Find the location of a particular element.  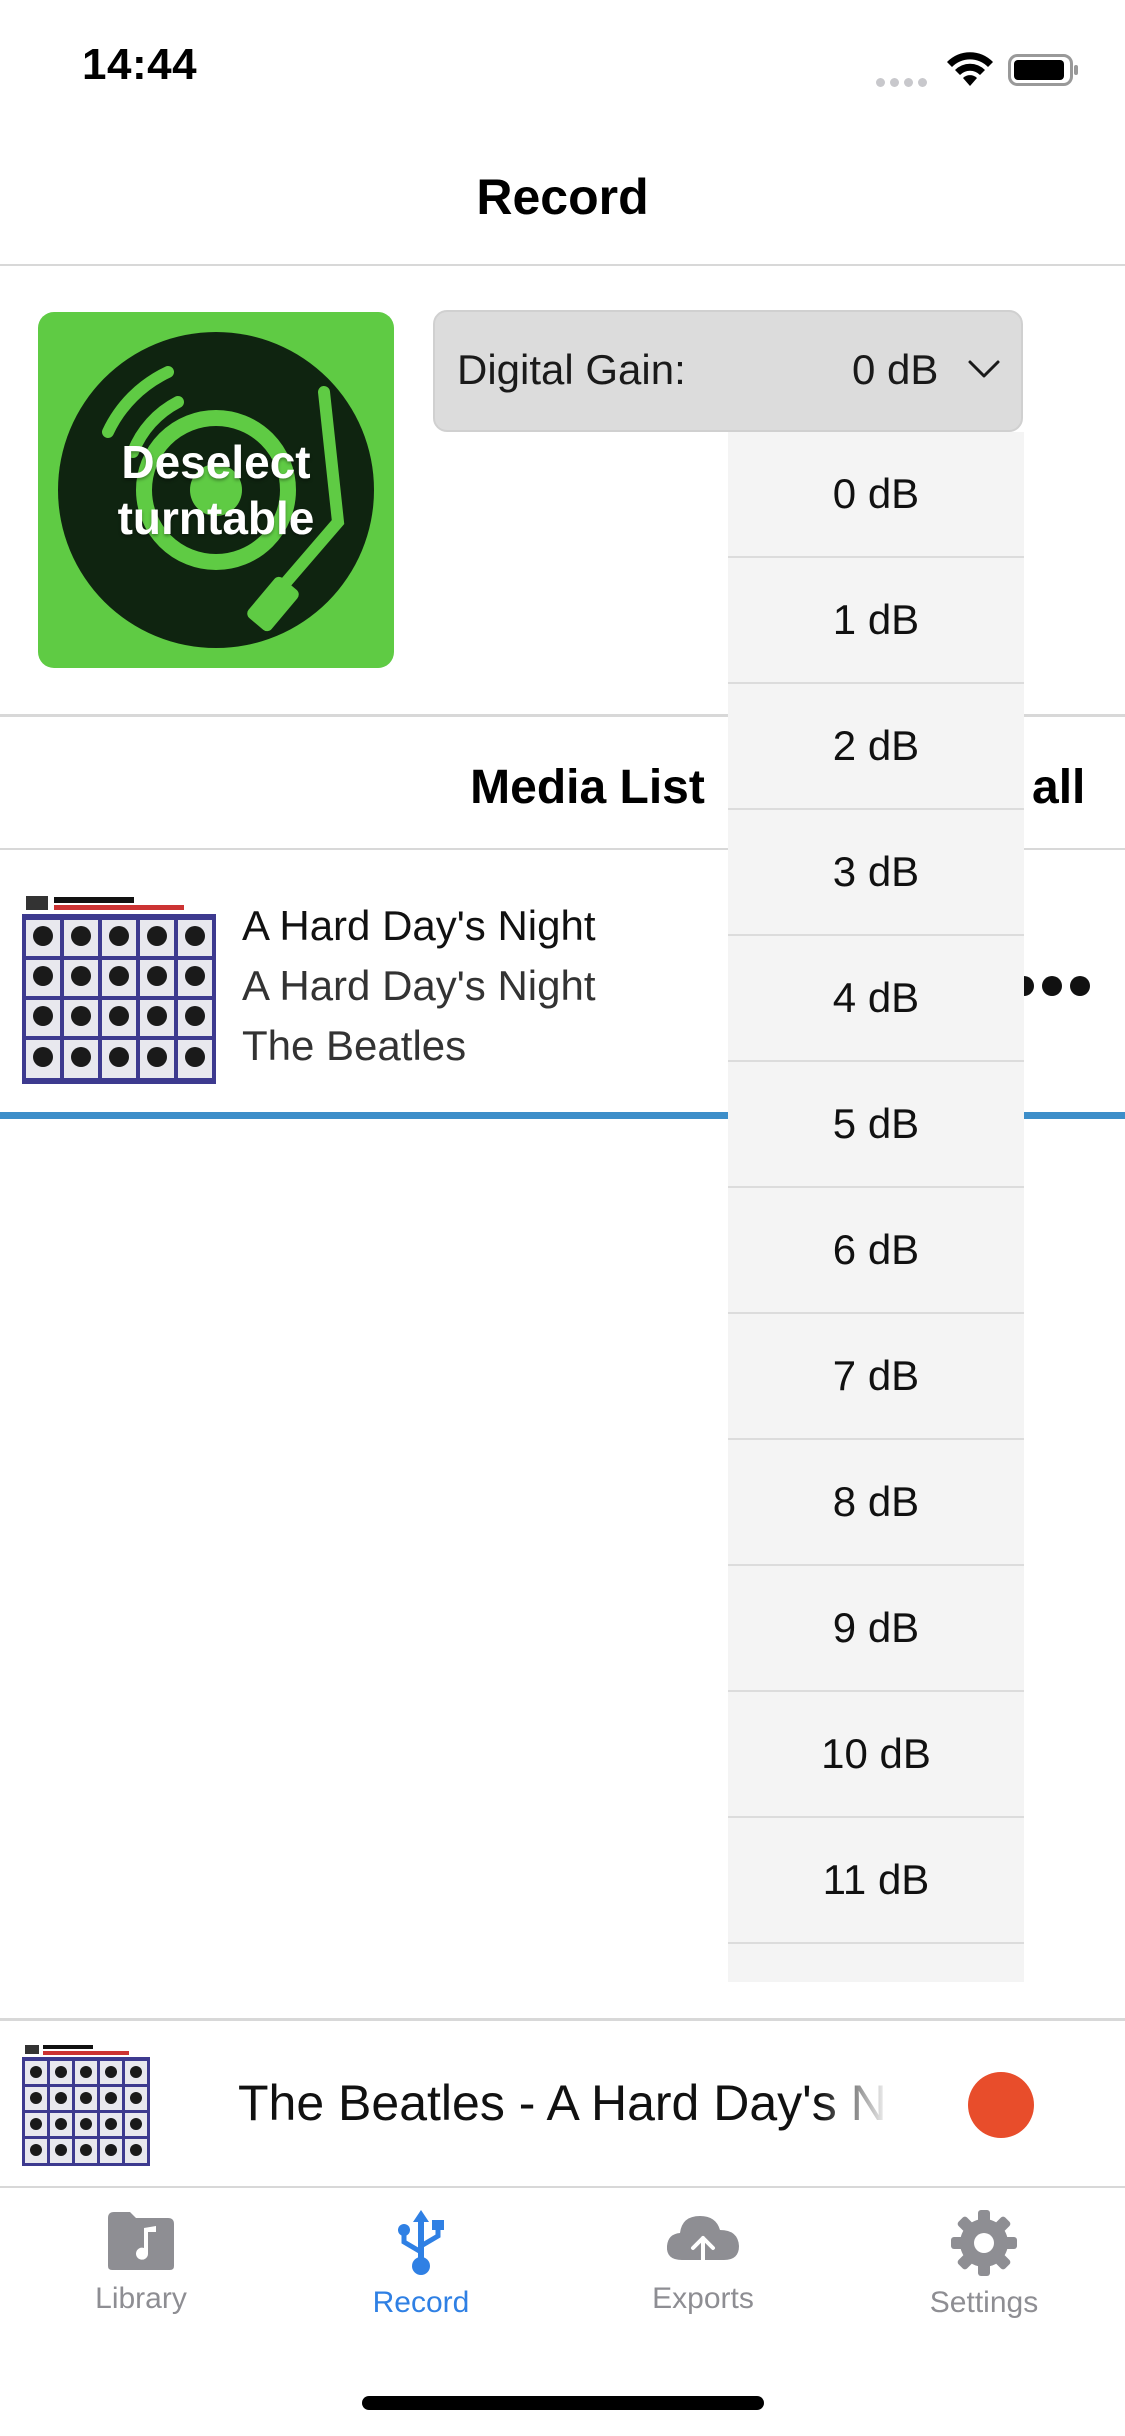

tab-exports-label: Exports is located at coordinates (703, 2298).